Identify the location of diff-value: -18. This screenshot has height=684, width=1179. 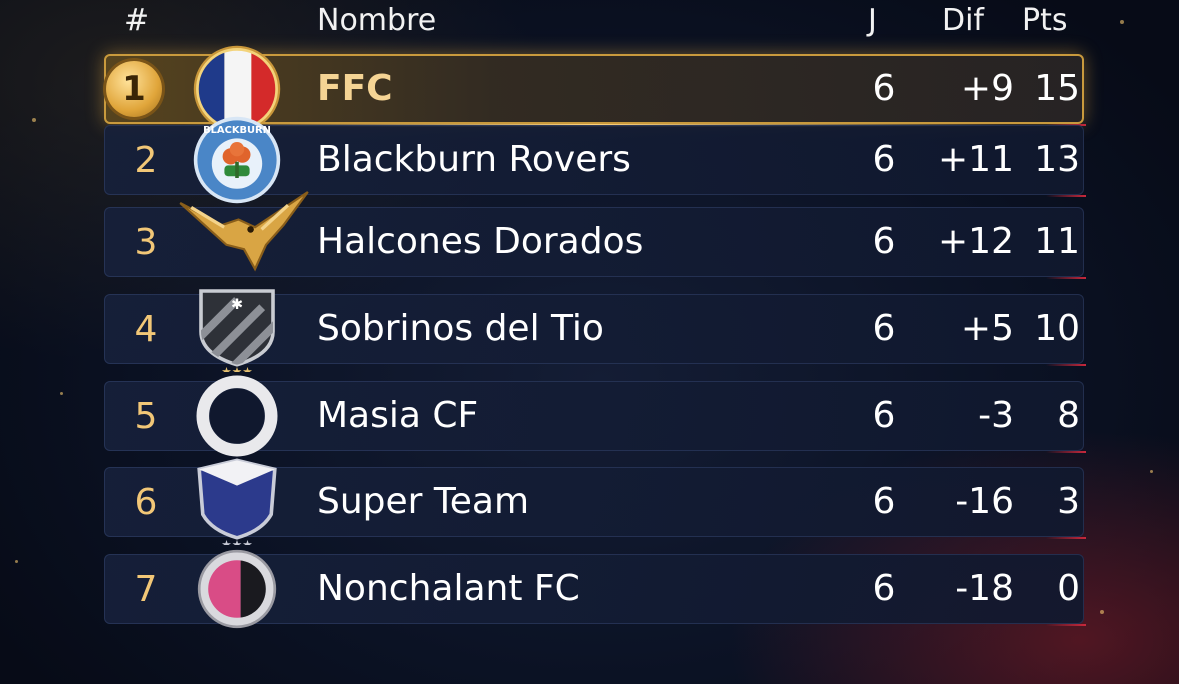
(984, 588).